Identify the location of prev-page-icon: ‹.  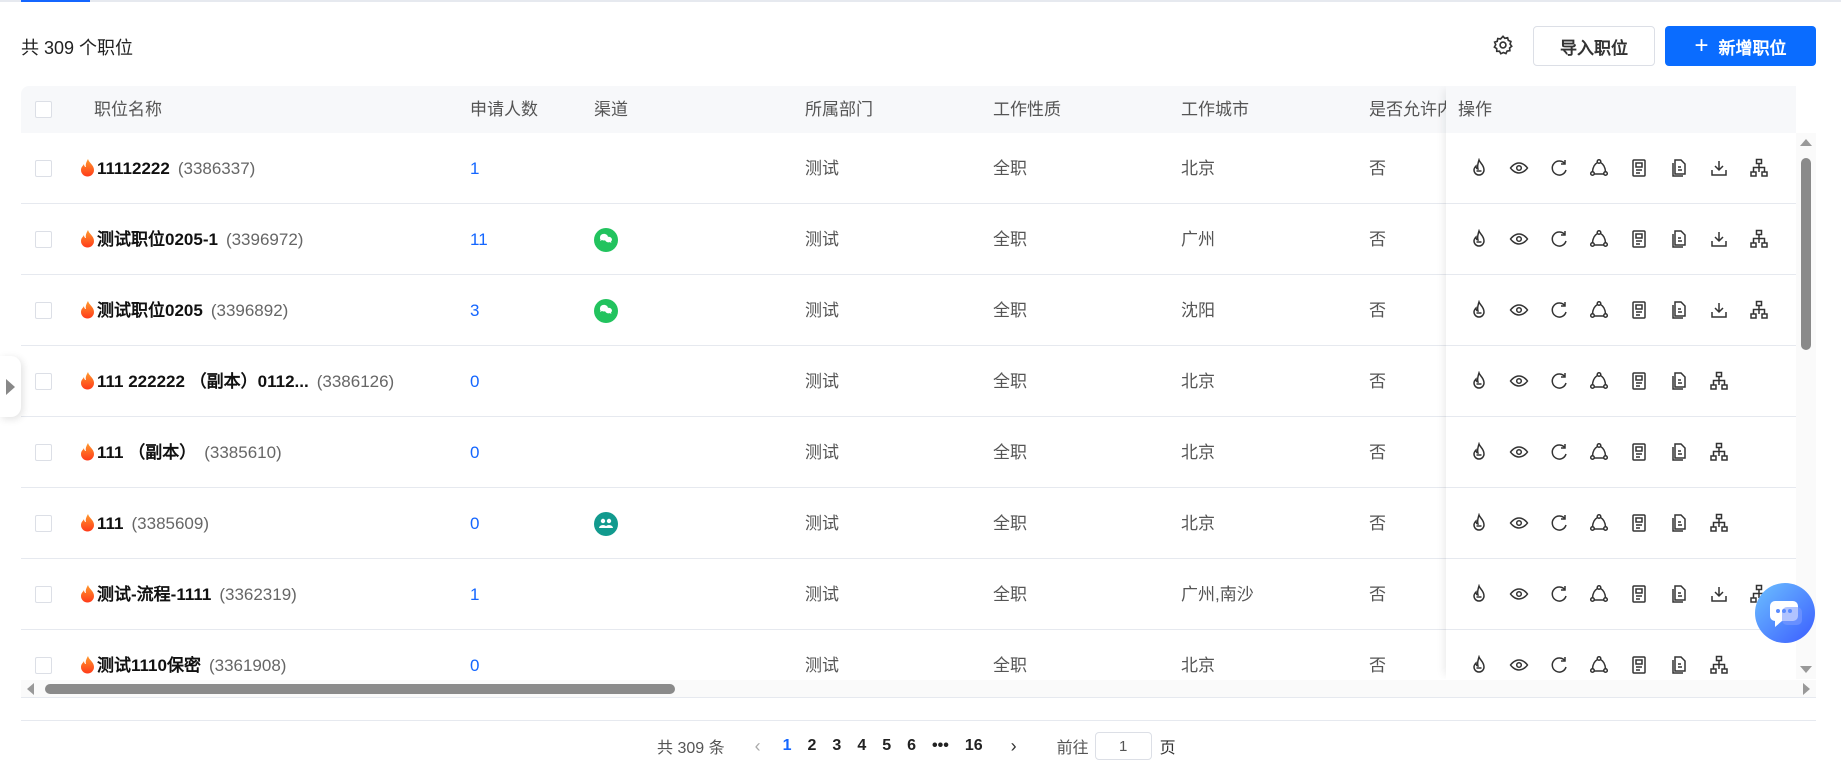
(758, 746).